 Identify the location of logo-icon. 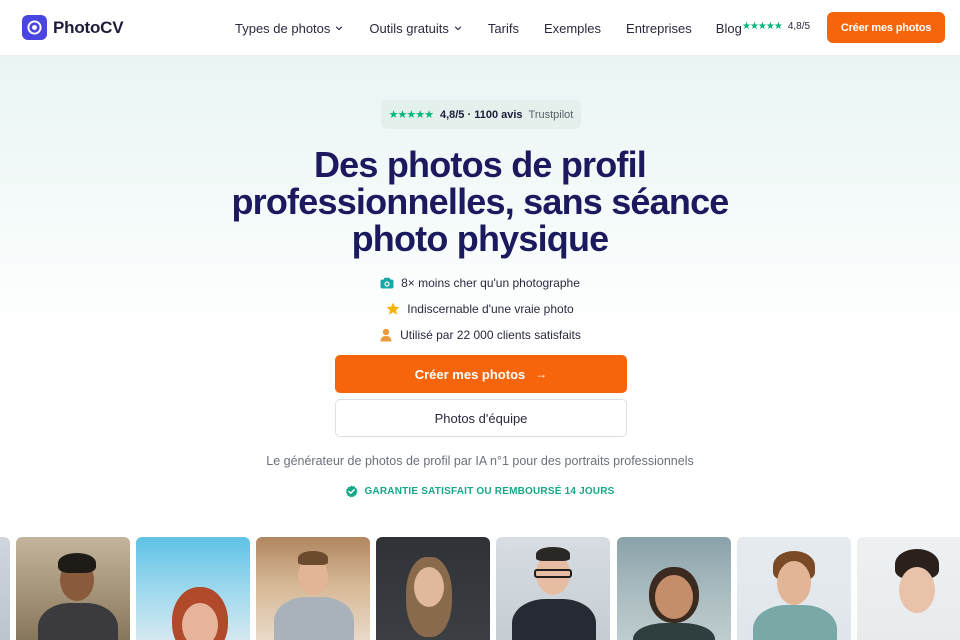
(34, 27).